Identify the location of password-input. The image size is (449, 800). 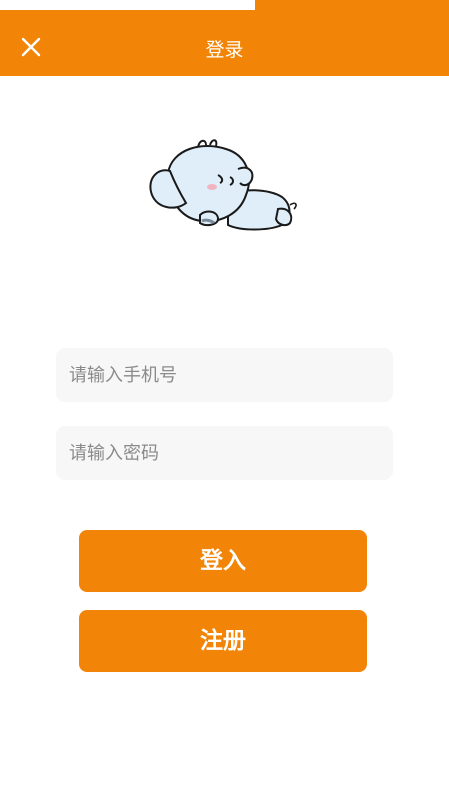
(224, 453).